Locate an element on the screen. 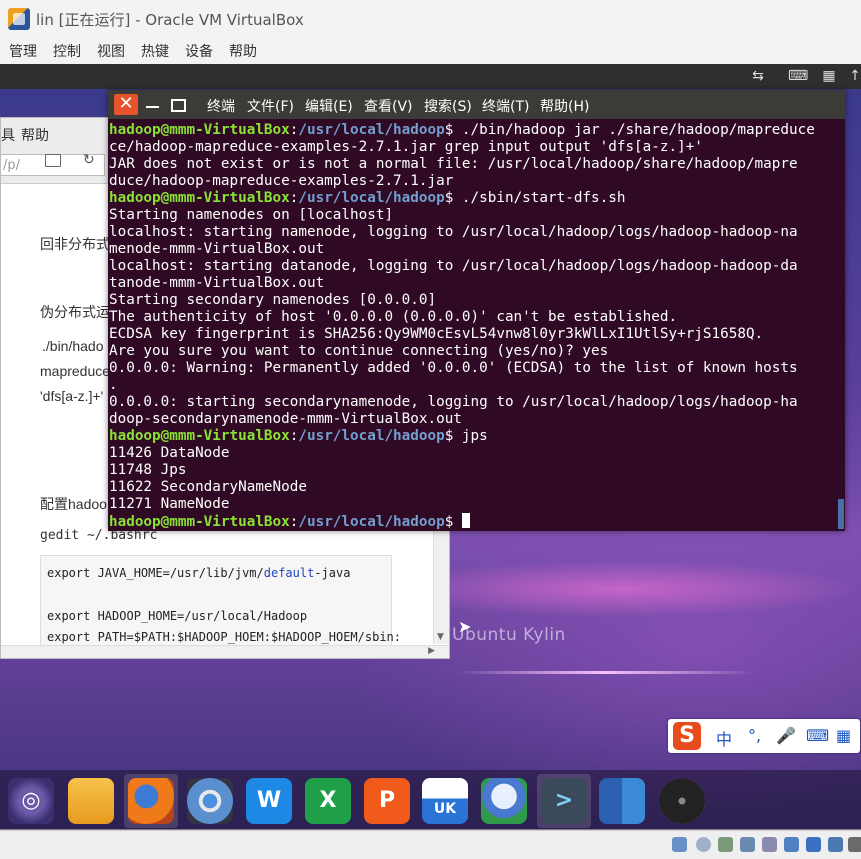 The width and height of the screenshot is (861, 859). url-text: /p/ is located at coordinates (12, 165).